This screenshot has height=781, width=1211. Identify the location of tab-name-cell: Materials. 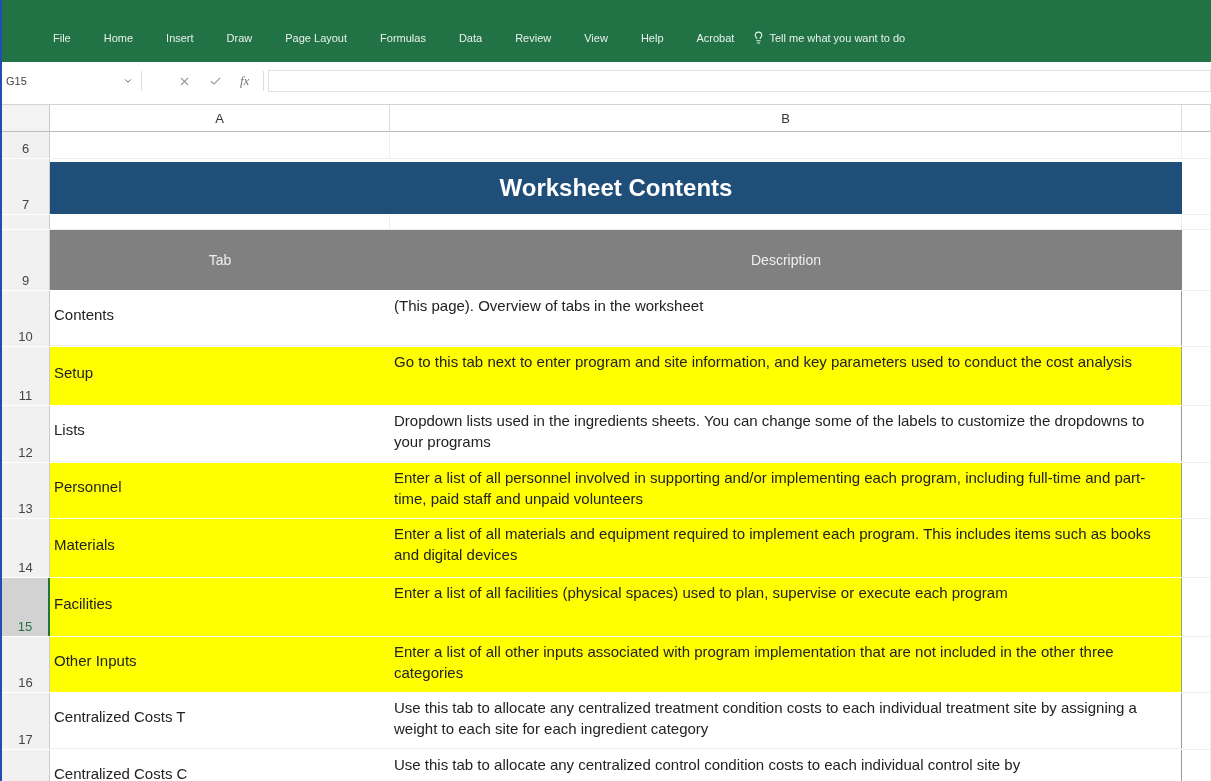
(220, 548).